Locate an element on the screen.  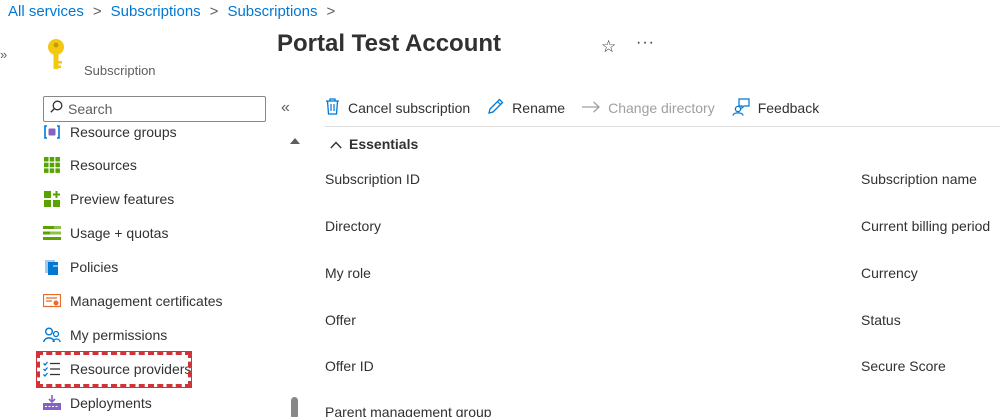
sidebar-item-resource-groups: Resource groups is located at coordinates (160, 134).